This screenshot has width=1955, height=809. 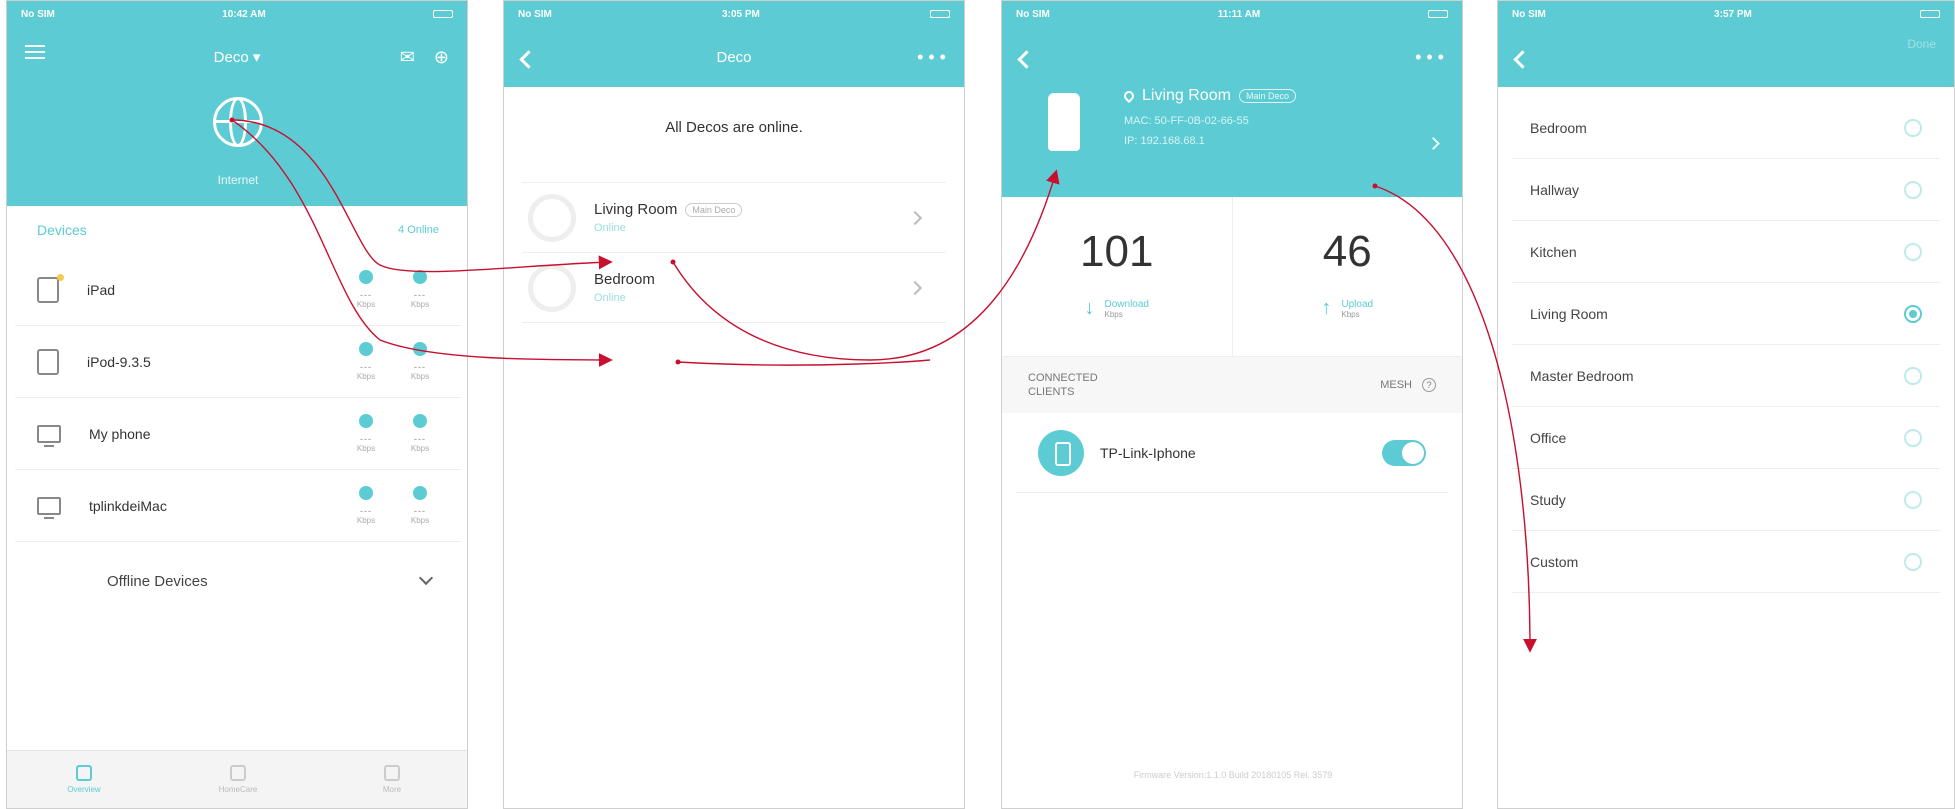 What do you see at coordinates (1350, 314) in the screenshot?
I see `upload-unit: Kbps` at bounding box center [1350, 314].